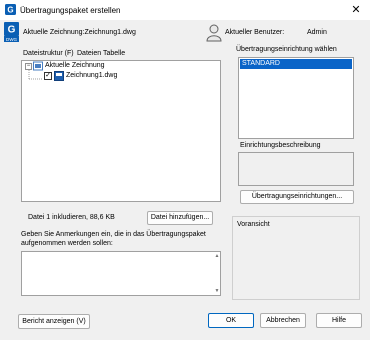 The image size is (370, 340). What do you see at coordinates (339, 320) in the screenshot?
I see `help-button: Hilfe` at bounding box center [339, 320].